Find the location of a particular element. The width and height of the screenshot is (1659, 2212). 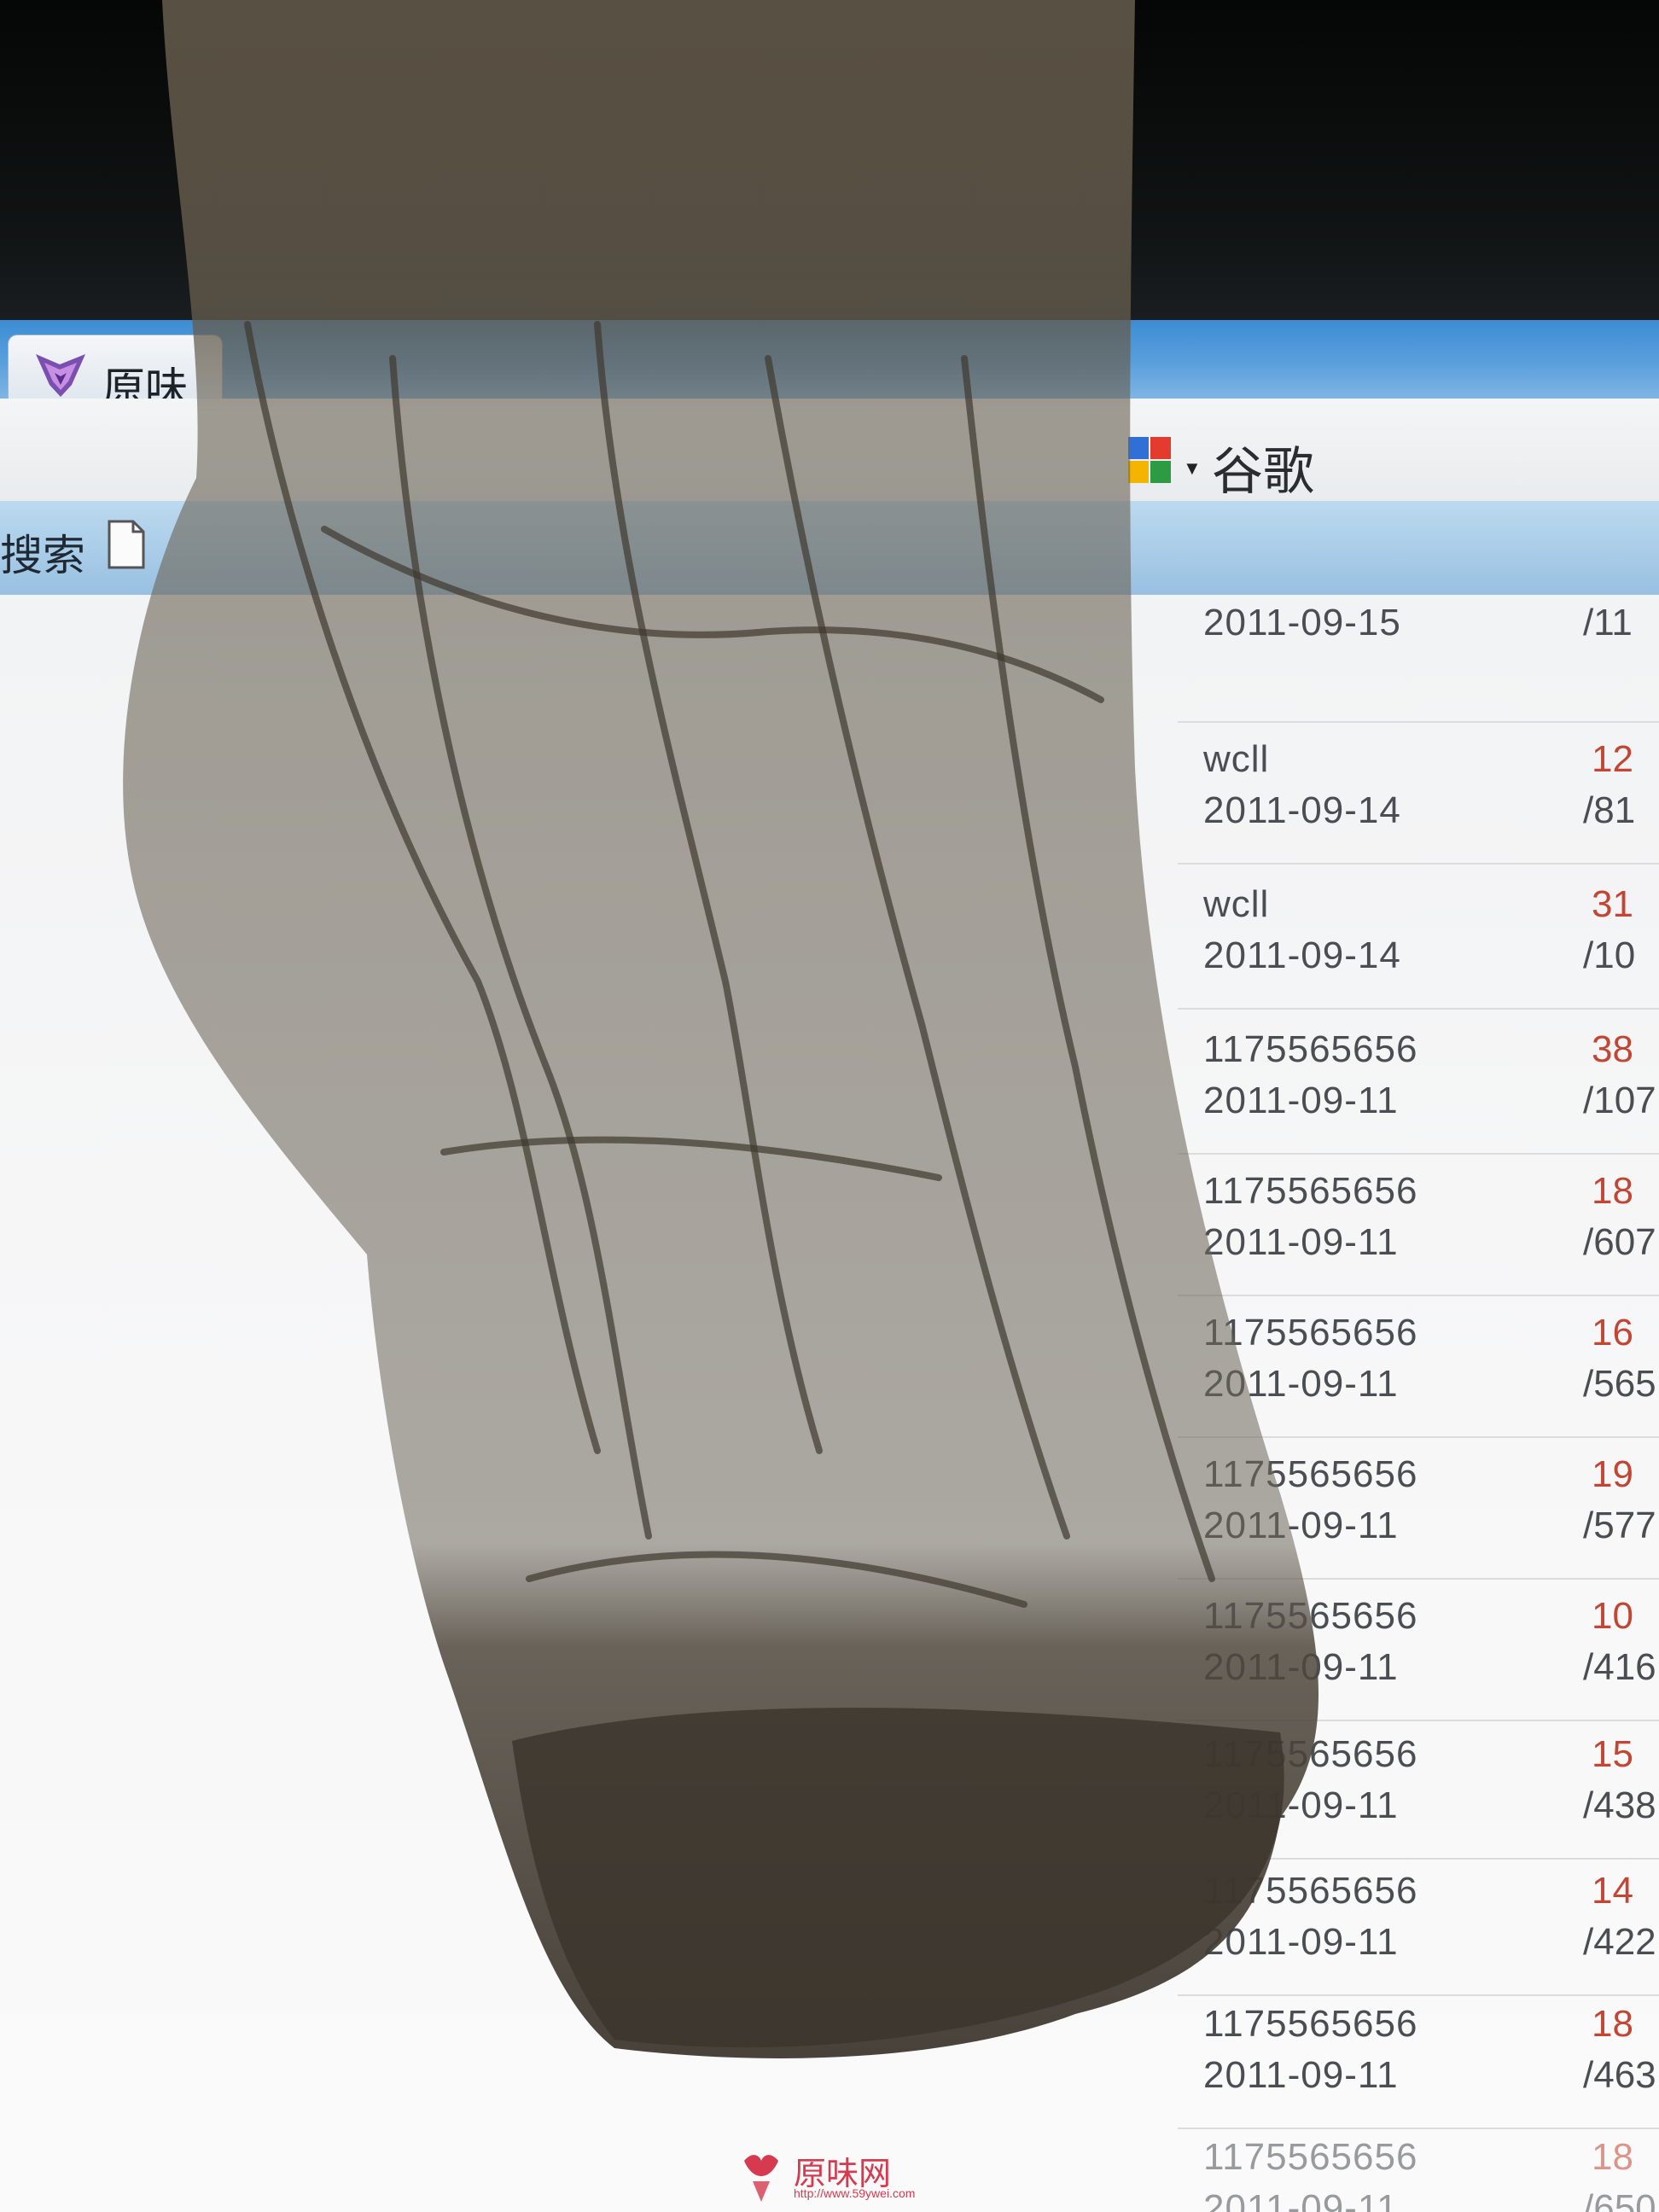

thread-row: 1175565656 38 2011-09-11 /107 is located at coordinates (1418, 1083).